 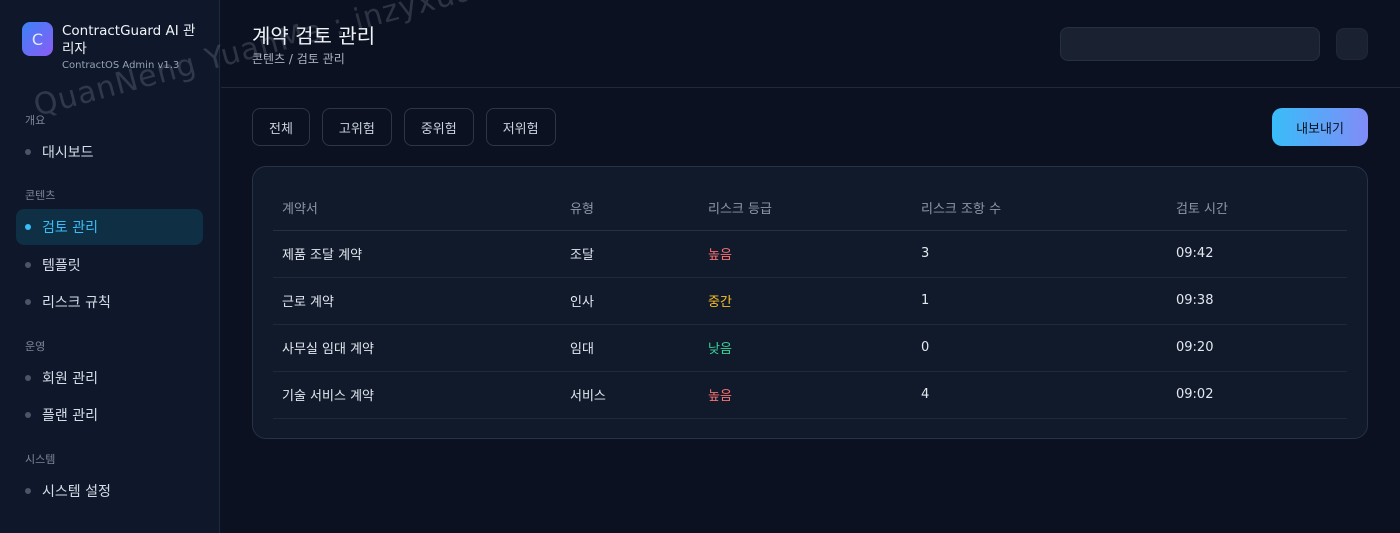 What do you see at coordinates (630, 395) in the screenshot?
I see `cell-type: 서비스` at bounding box center [630, 395].